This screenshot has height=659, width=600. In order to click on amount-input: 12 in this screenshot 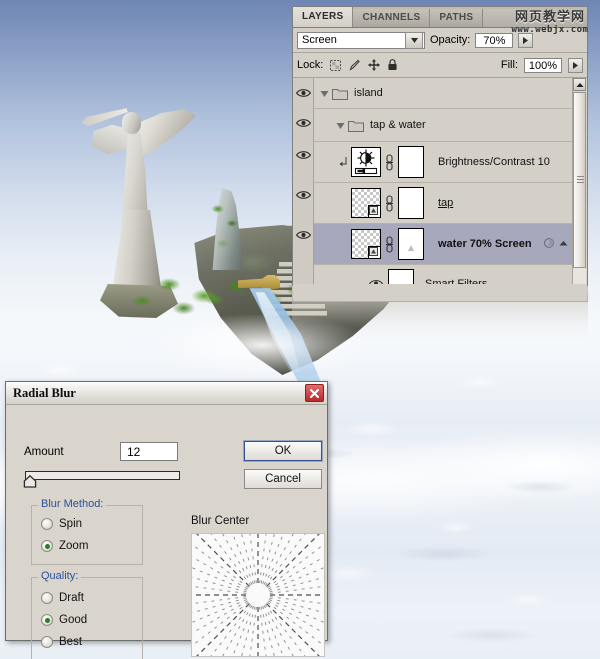, I will do `click(149, 451)`.